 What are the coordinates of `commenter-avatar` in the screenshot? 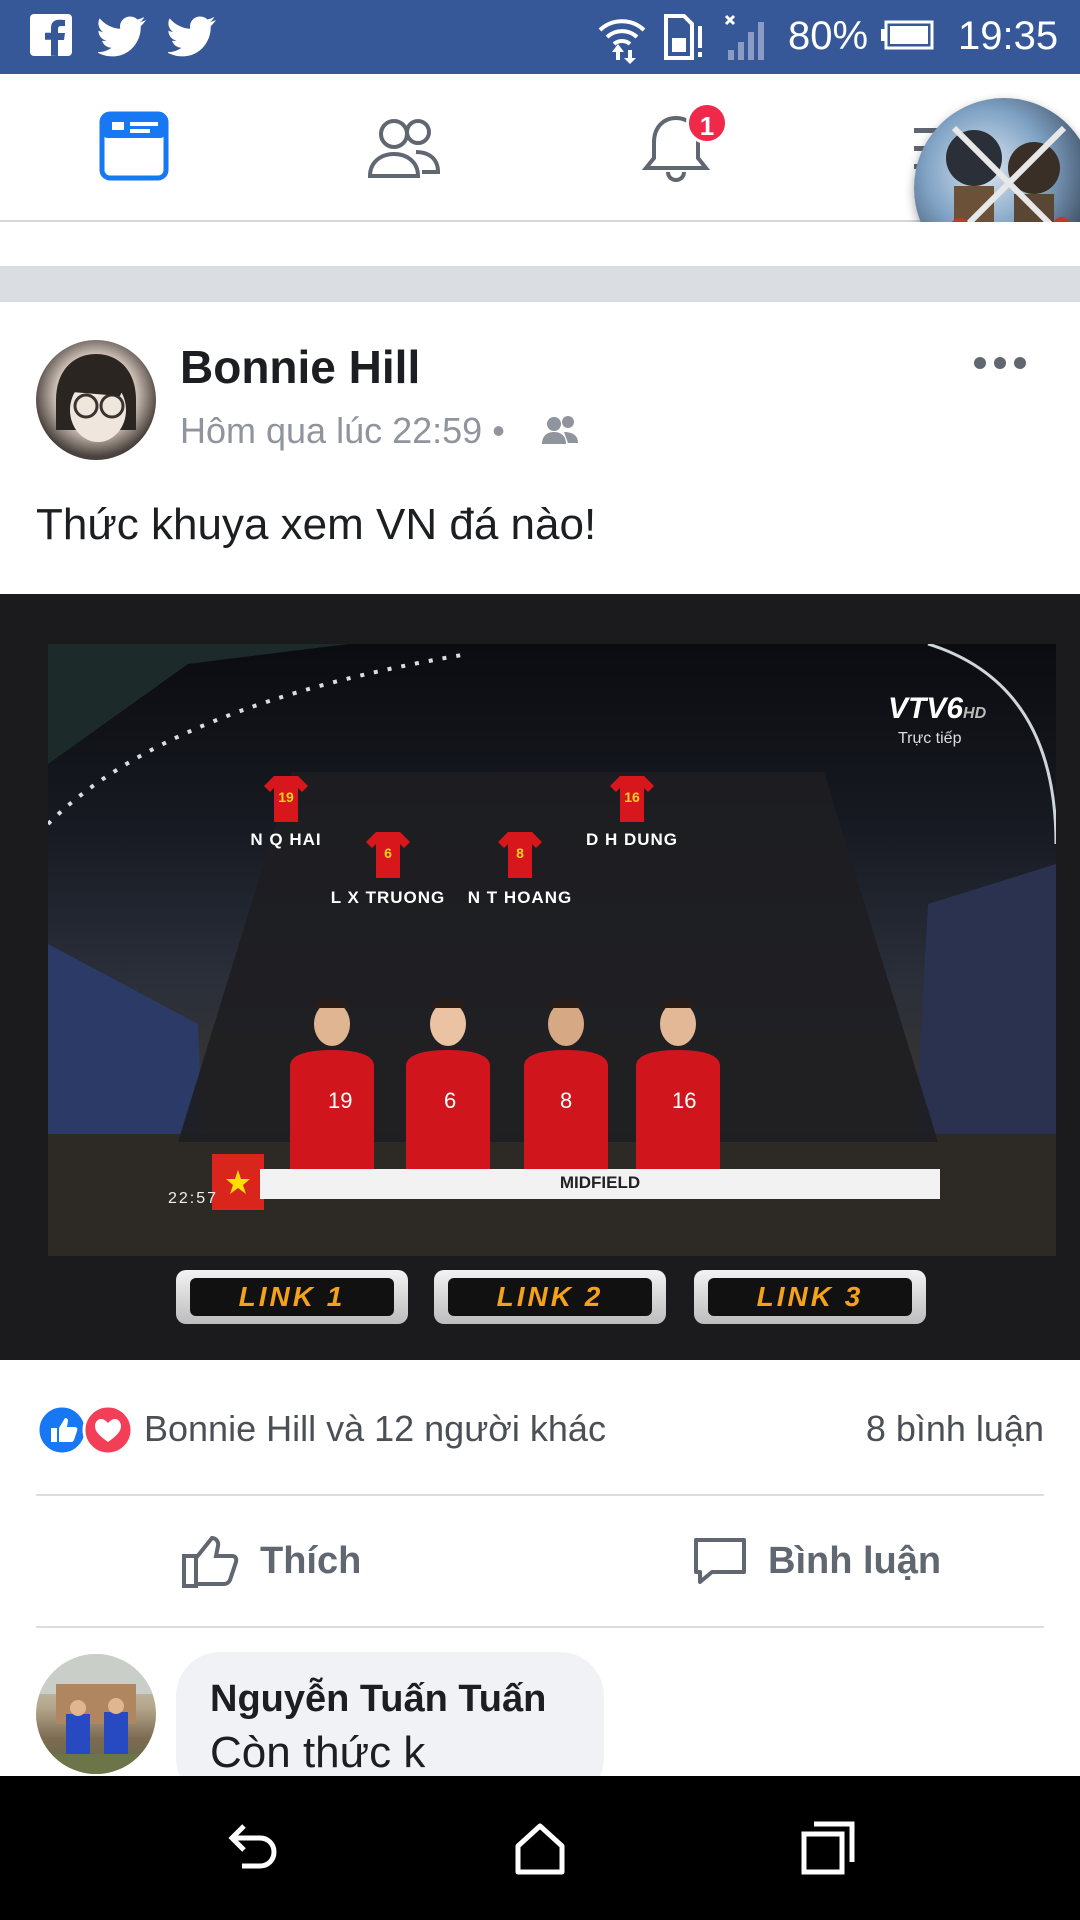 It's located at (96, 1714).